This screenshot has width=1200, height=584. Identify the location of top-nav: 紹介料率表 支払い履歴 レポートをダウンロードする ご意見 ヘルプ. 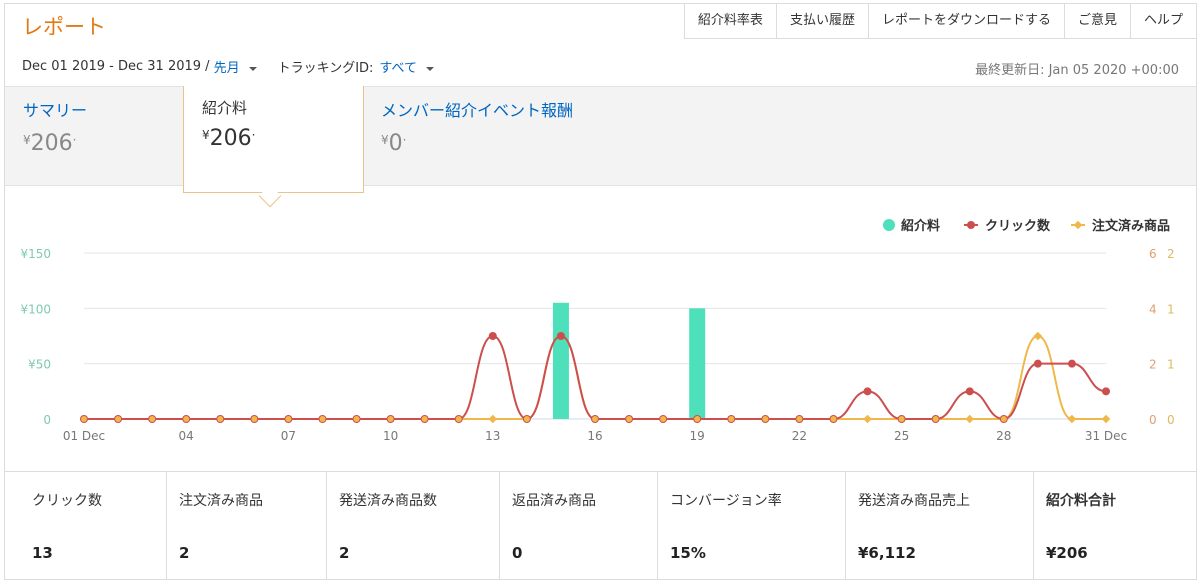
(940, 21).